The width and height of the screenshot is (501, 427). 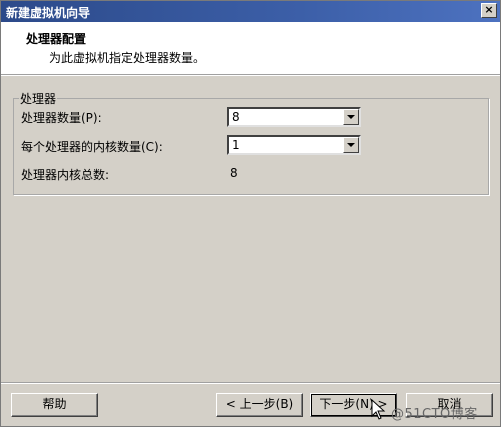 I want to click on total-cores-value: 8, so click(x=234, y=173).